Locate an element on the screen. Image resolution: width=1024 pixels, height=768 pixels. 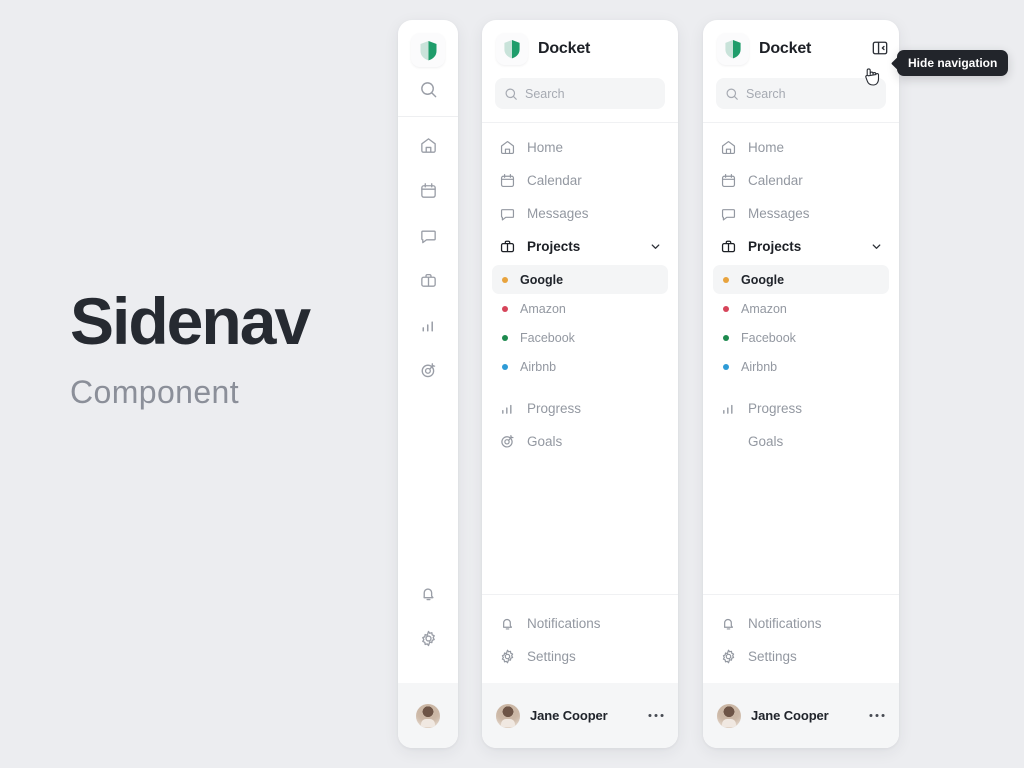
brand: Docket is located at coordinates (580, 47).